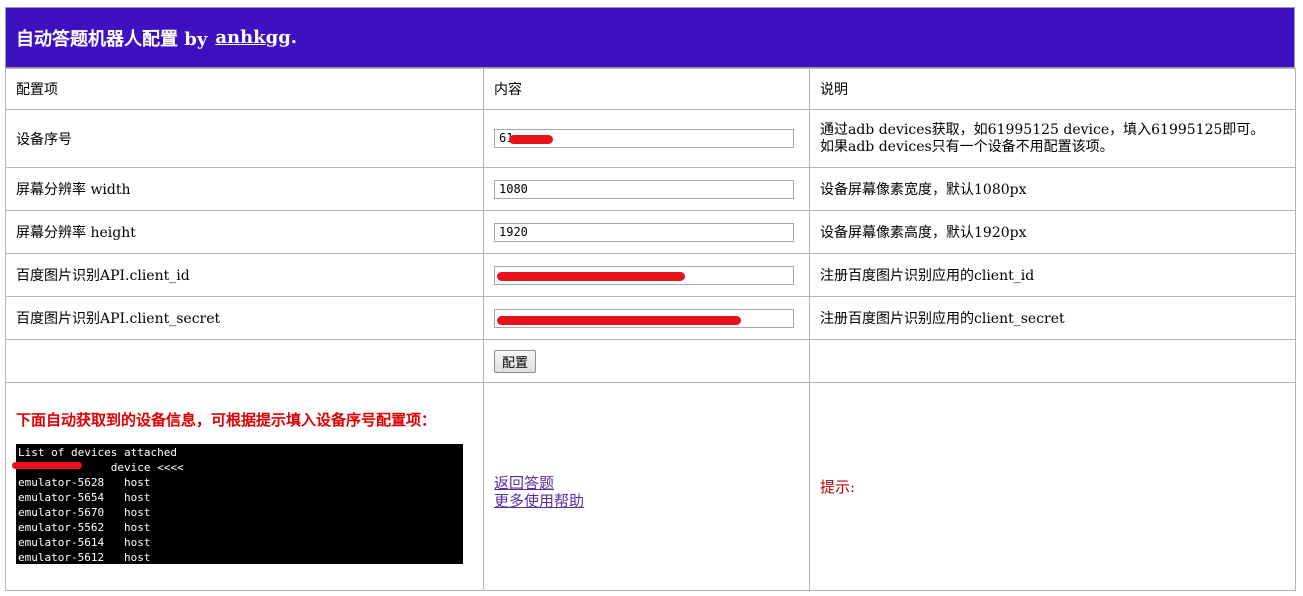 The width and height of the screenshot is (1303, 596). Describe the element at coordinates (650, 37) in the screenshot. I see `page-header: 自动答题机器人配置 by anhkgg .` at that location.